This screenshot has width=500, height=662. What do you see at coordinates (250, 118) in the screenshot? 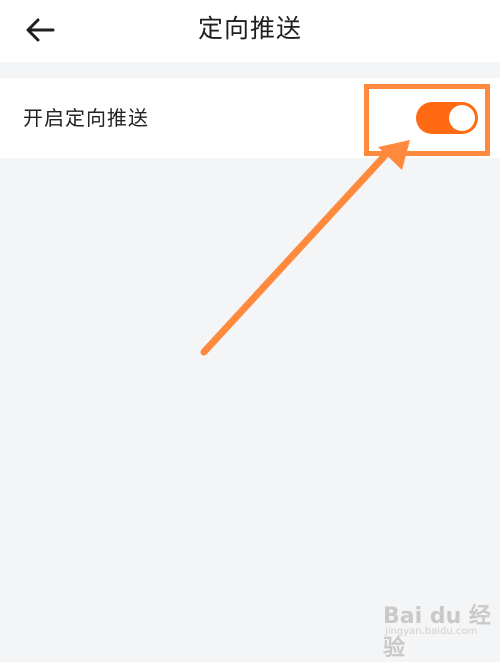
I see `setting-row-targeted-push: 开启定向推送` at bounding box center [250, 118].